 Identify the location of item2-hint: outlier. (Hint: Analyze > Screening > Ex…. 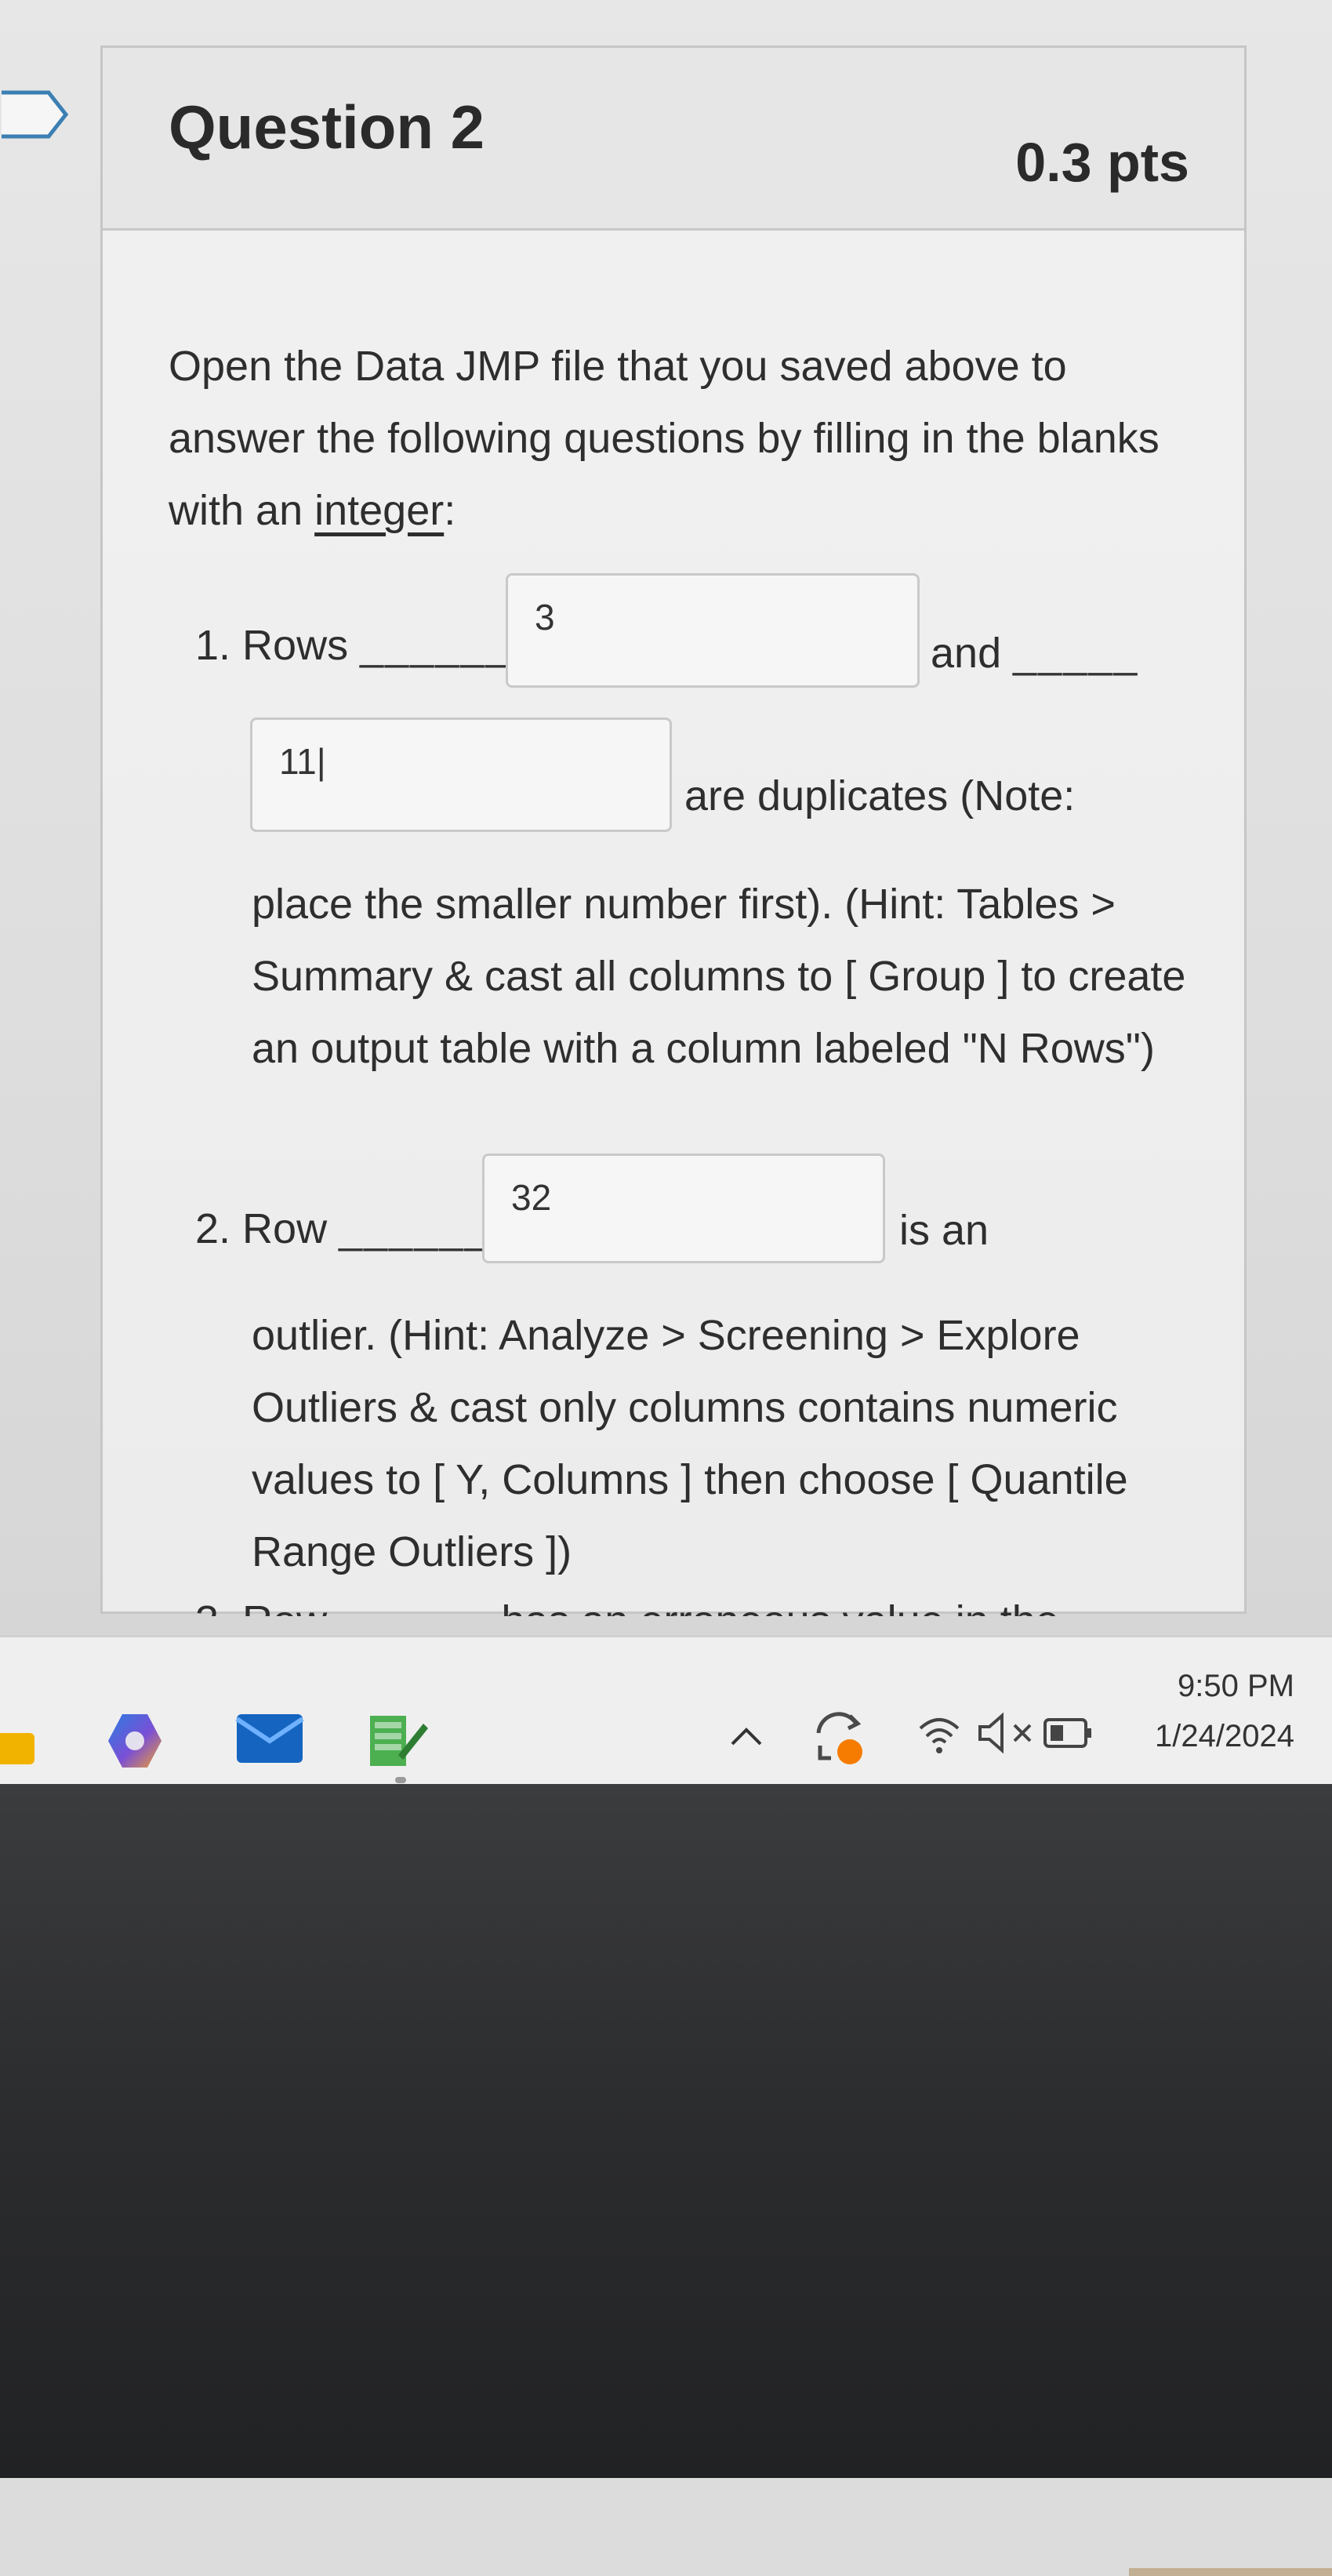
(690, 1443).